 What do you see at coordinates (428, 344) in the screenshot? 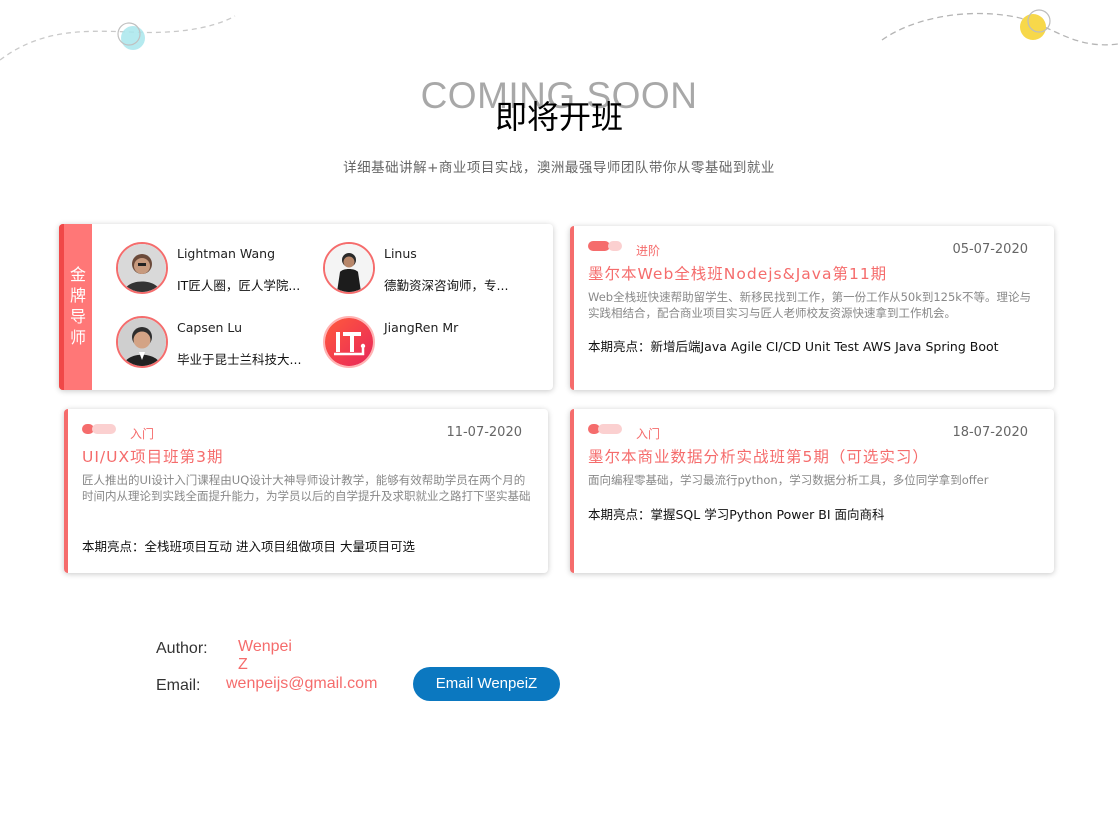
I see `mentor-item: JiangRen Mr` at bounding box center [428, 344].